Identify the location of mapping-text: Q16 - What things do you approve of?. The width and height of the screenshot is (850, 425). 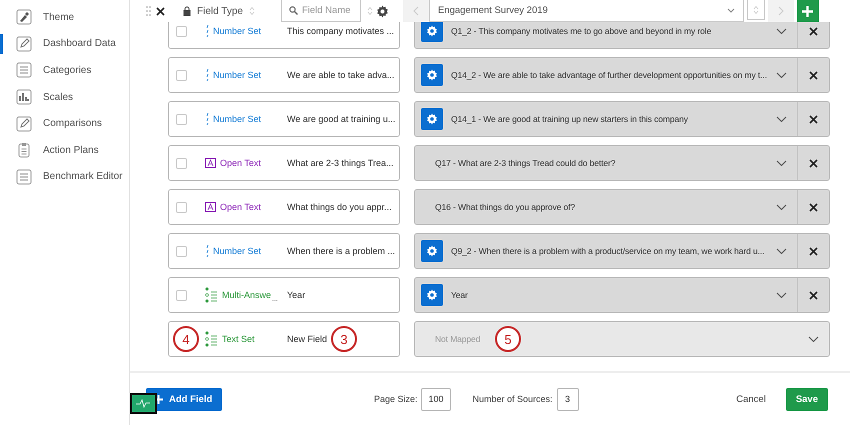
(505, 207).